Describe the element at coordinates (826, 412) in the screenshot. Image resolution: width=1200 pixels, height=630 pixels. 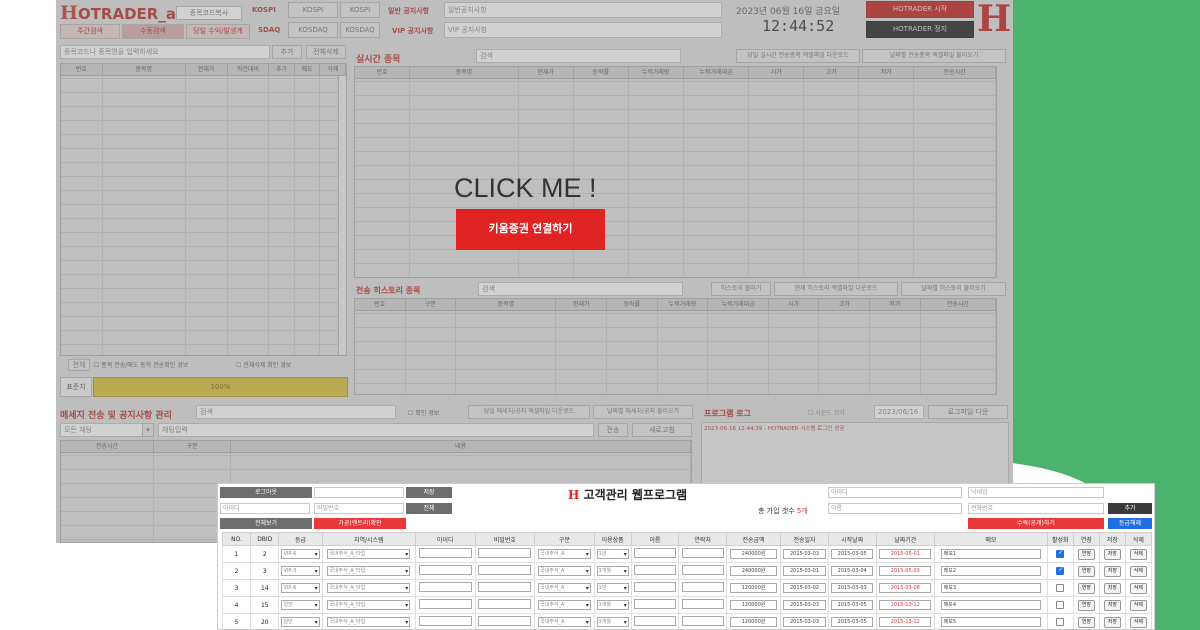
I see `sound-off-check: ☐ 사운드 끄기` at that location.